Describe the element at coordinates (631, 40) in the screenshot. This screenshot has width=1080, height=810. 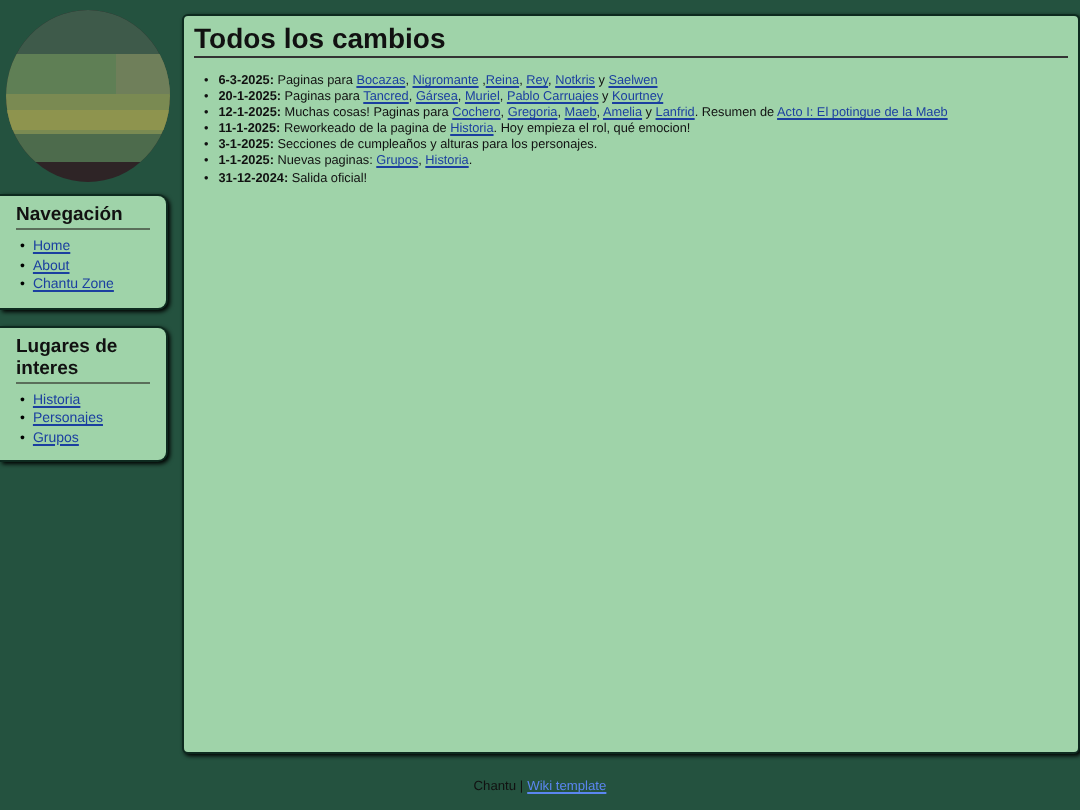
I see `page-title: Todos los cambios` at that location.